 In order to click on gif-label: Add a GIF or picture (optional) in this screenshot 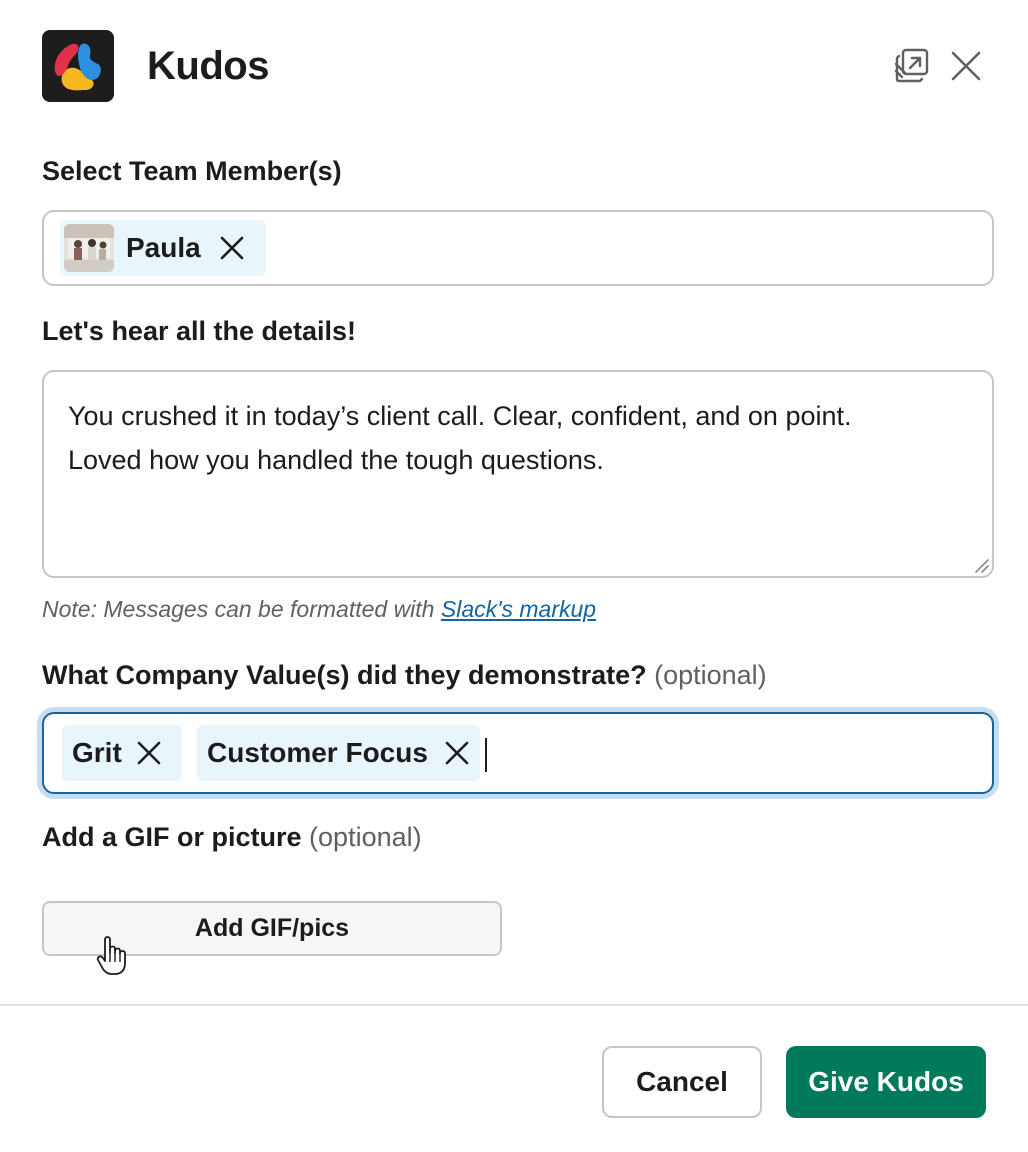, I will do `click(232, 837)`.